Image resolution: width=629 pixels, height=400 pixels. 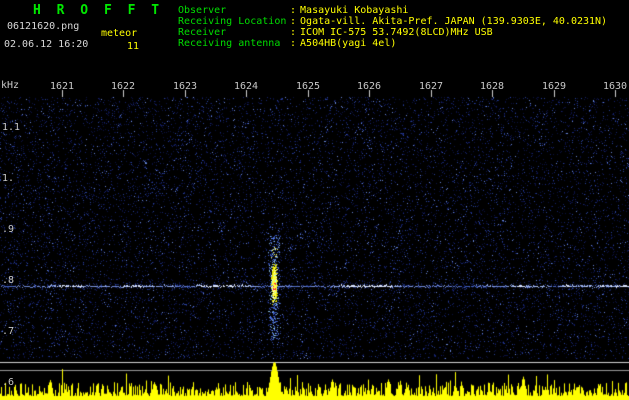 I want to click on y-tick-label: 1., so click(x=8, y=178).